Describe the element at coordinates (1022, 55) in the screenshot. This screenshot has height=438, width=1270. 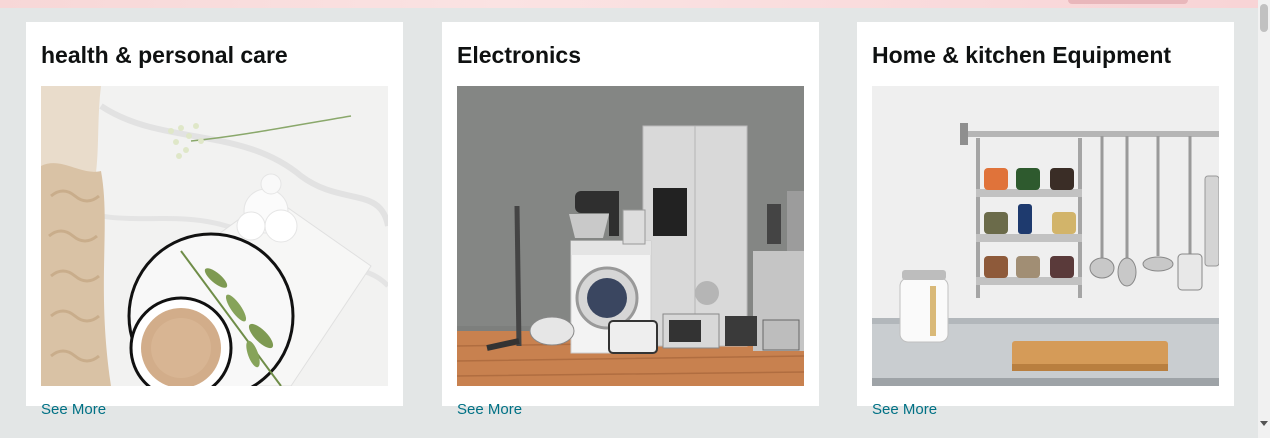
I see `card-title: Home & kitchen Equipment` at that location.